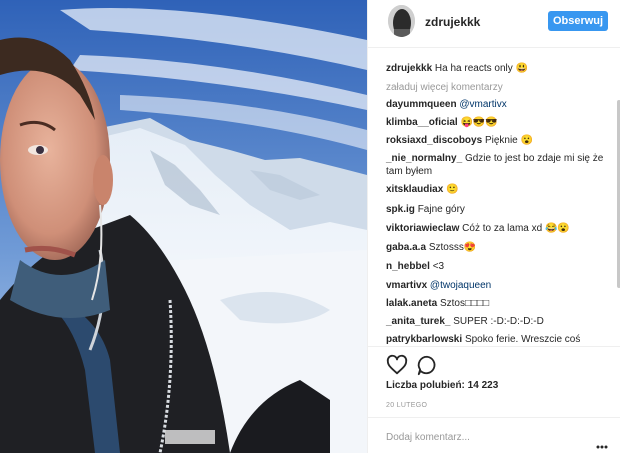  Describe the element at coordinates (441, 209) in the screenshot. I see `comment-text: Fajne góry` at that location.